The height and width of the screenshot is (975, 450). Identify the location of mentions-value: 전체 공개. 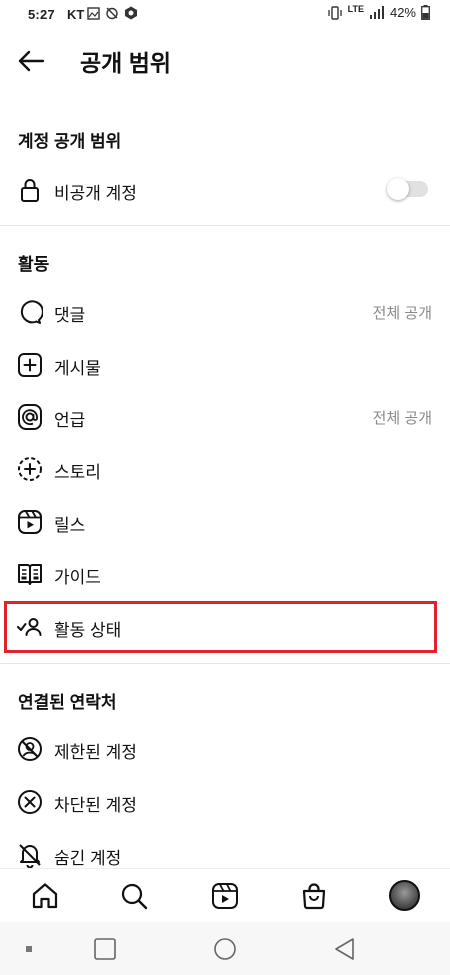
(402, 418).